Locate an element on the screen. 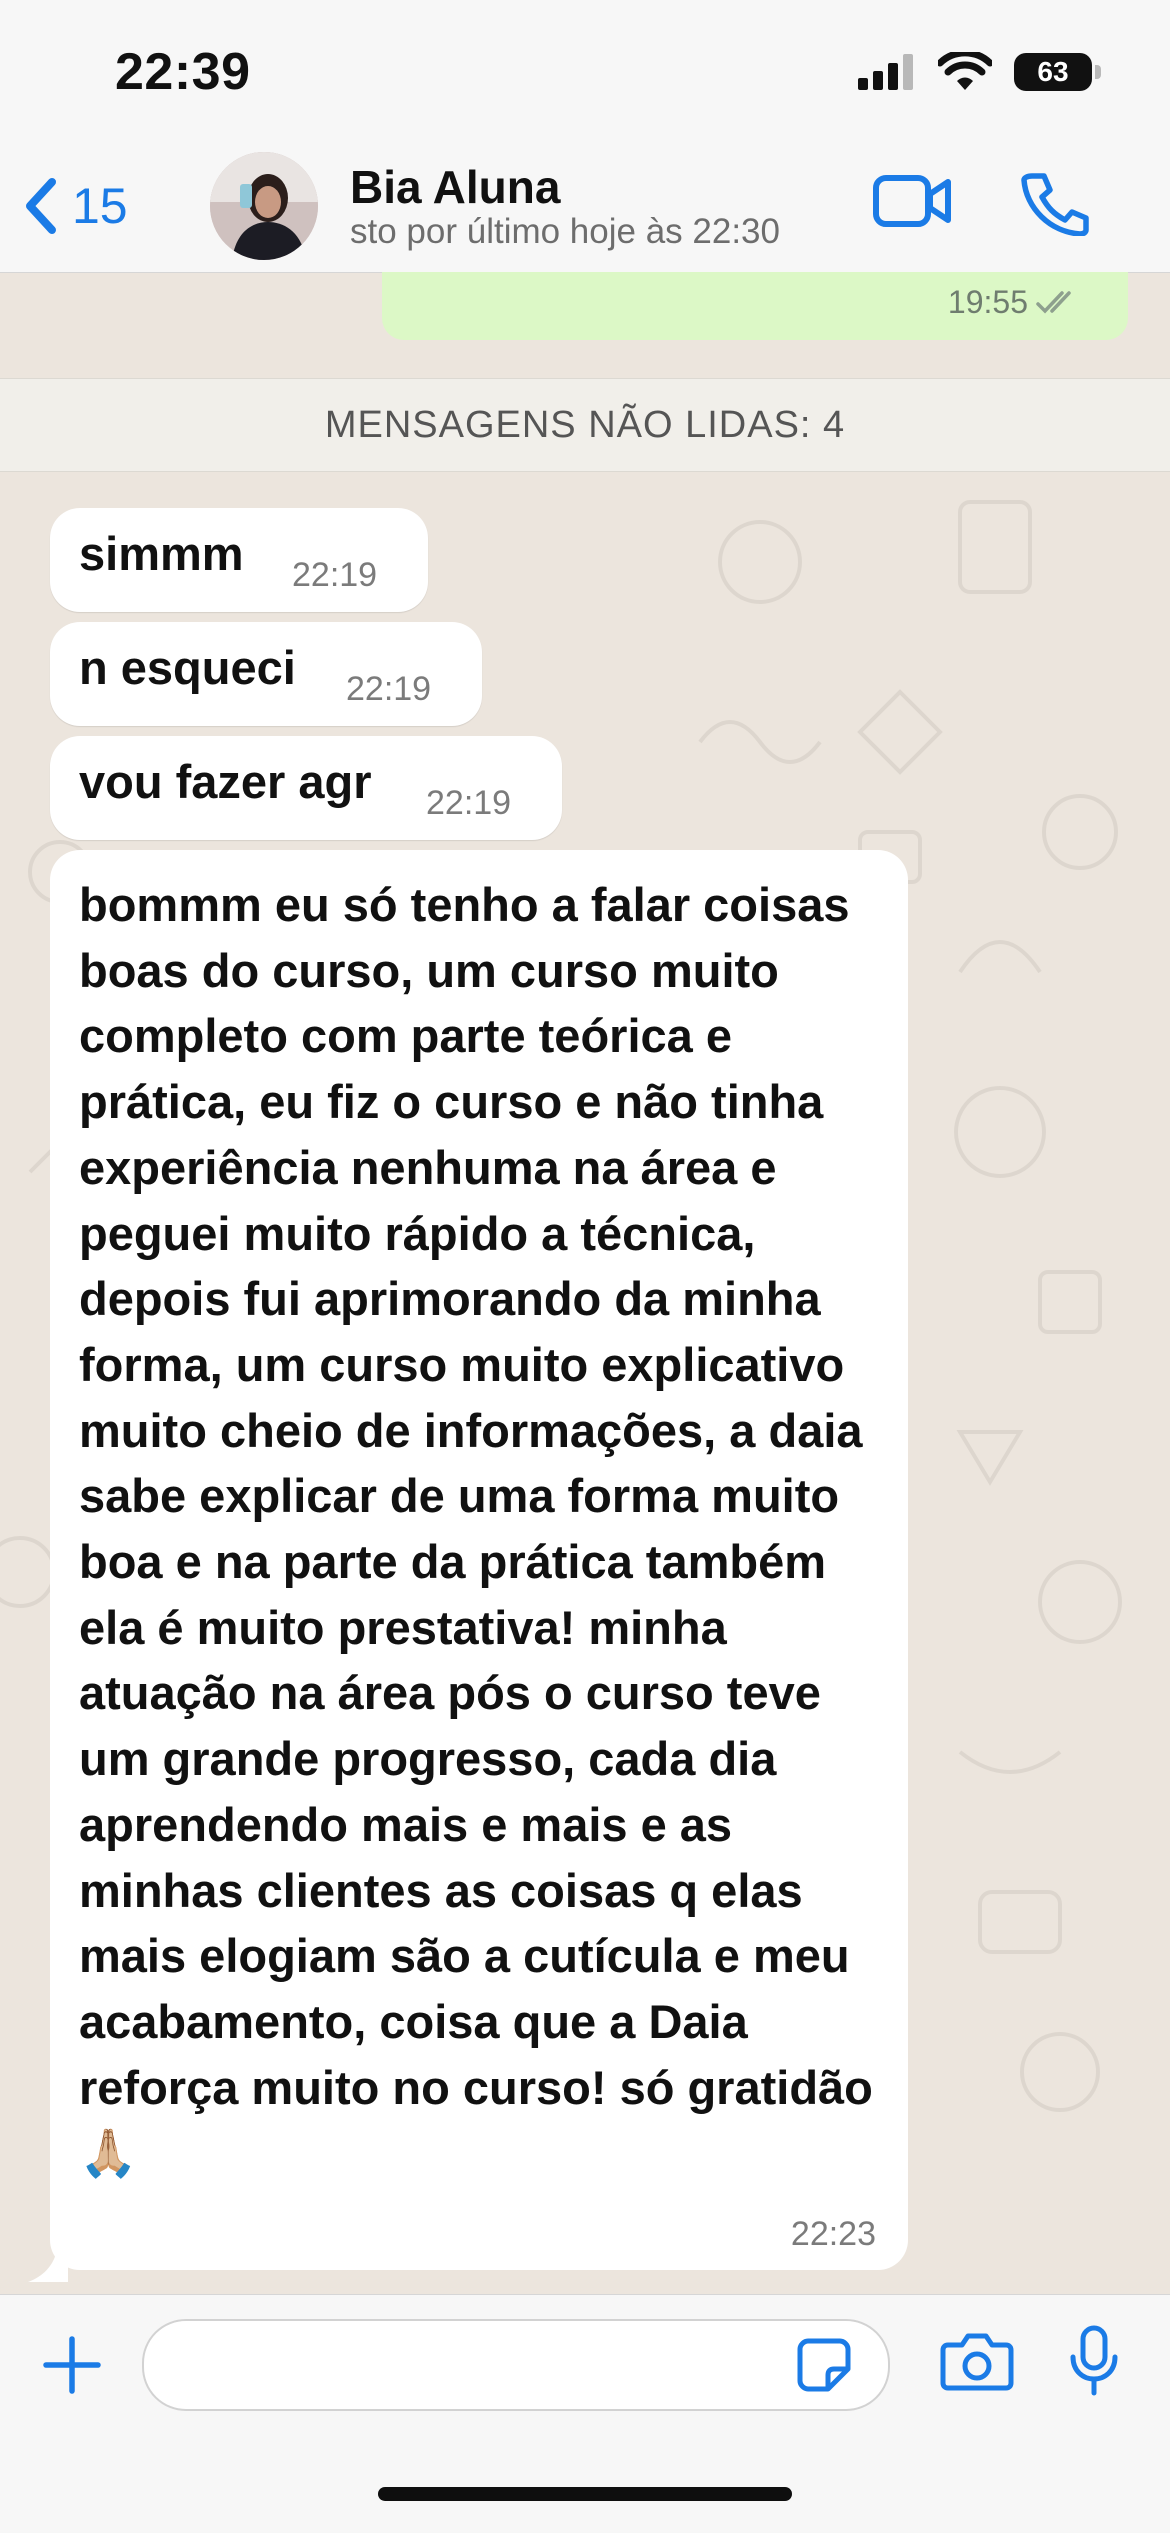  avatar is located at coordinates (264, 206).